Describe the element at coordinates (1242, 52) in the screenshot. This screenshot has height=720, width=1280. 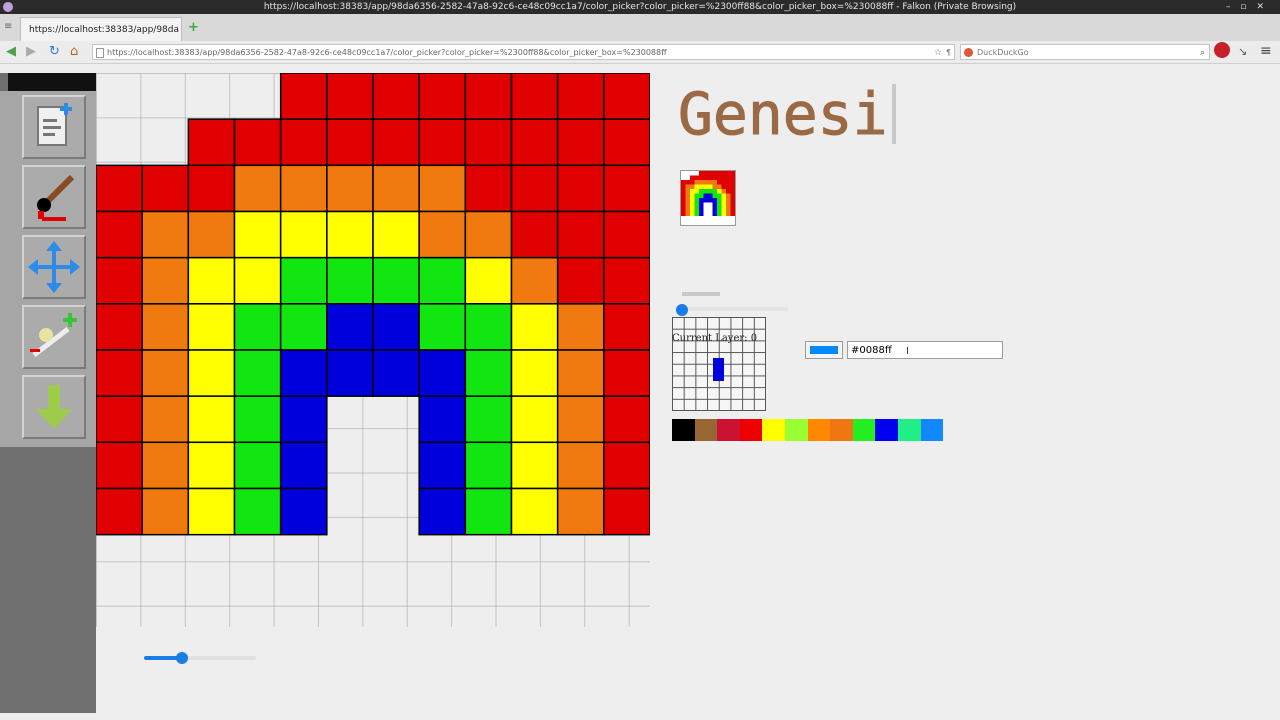
I see `download-manager-icon: ↘` at that location.